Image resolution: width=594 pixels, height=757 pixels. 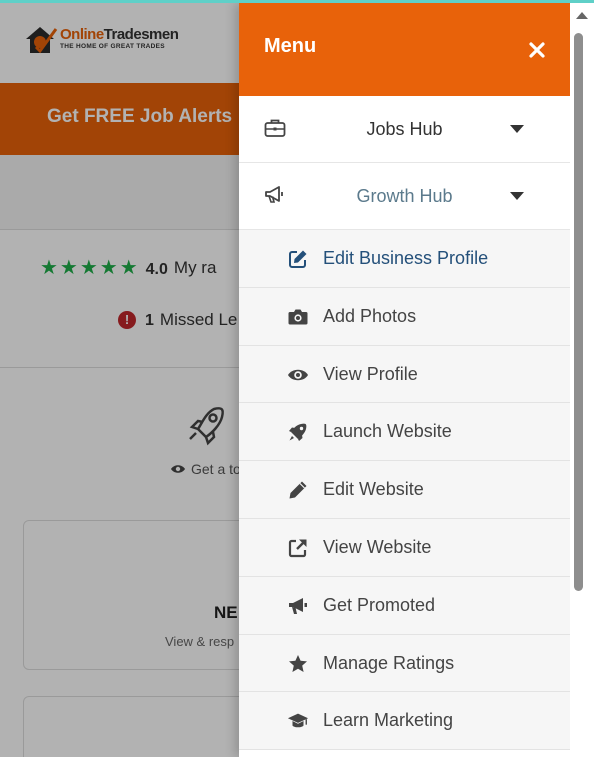 What do you see at coordinates (582, 15) in the screenshot?
I see `scroll-up-arrow-icon` at bounding box center [582, 15].